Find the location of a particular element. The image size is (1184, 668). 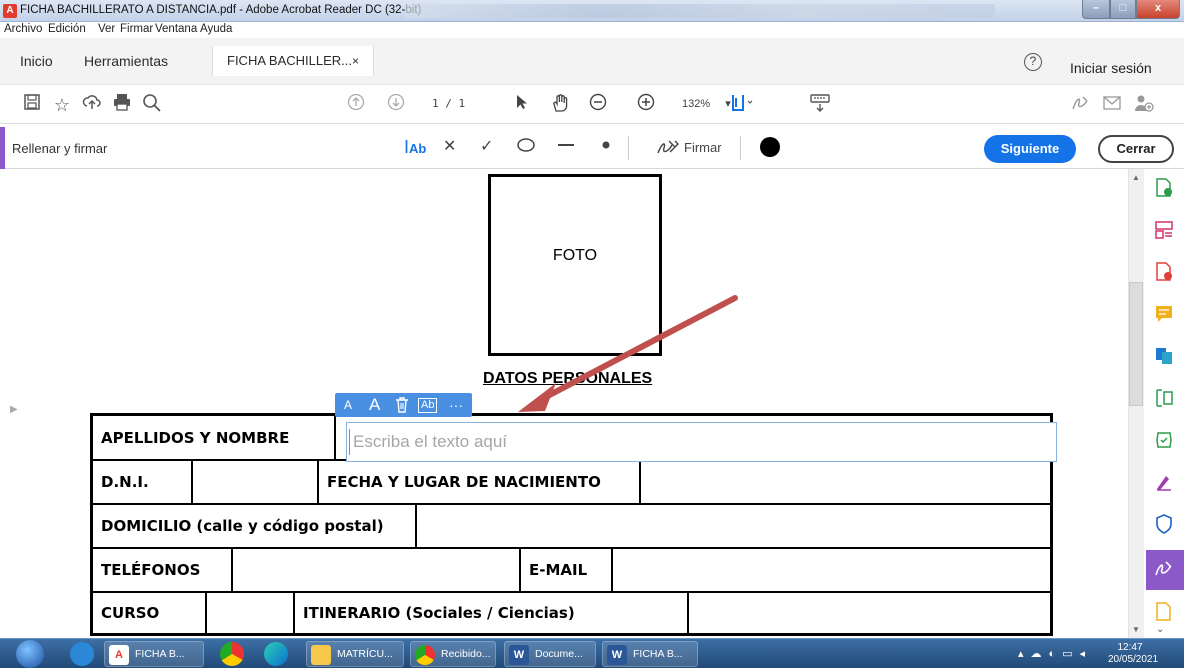

value-telefonos is located at coordinates (377, 570).